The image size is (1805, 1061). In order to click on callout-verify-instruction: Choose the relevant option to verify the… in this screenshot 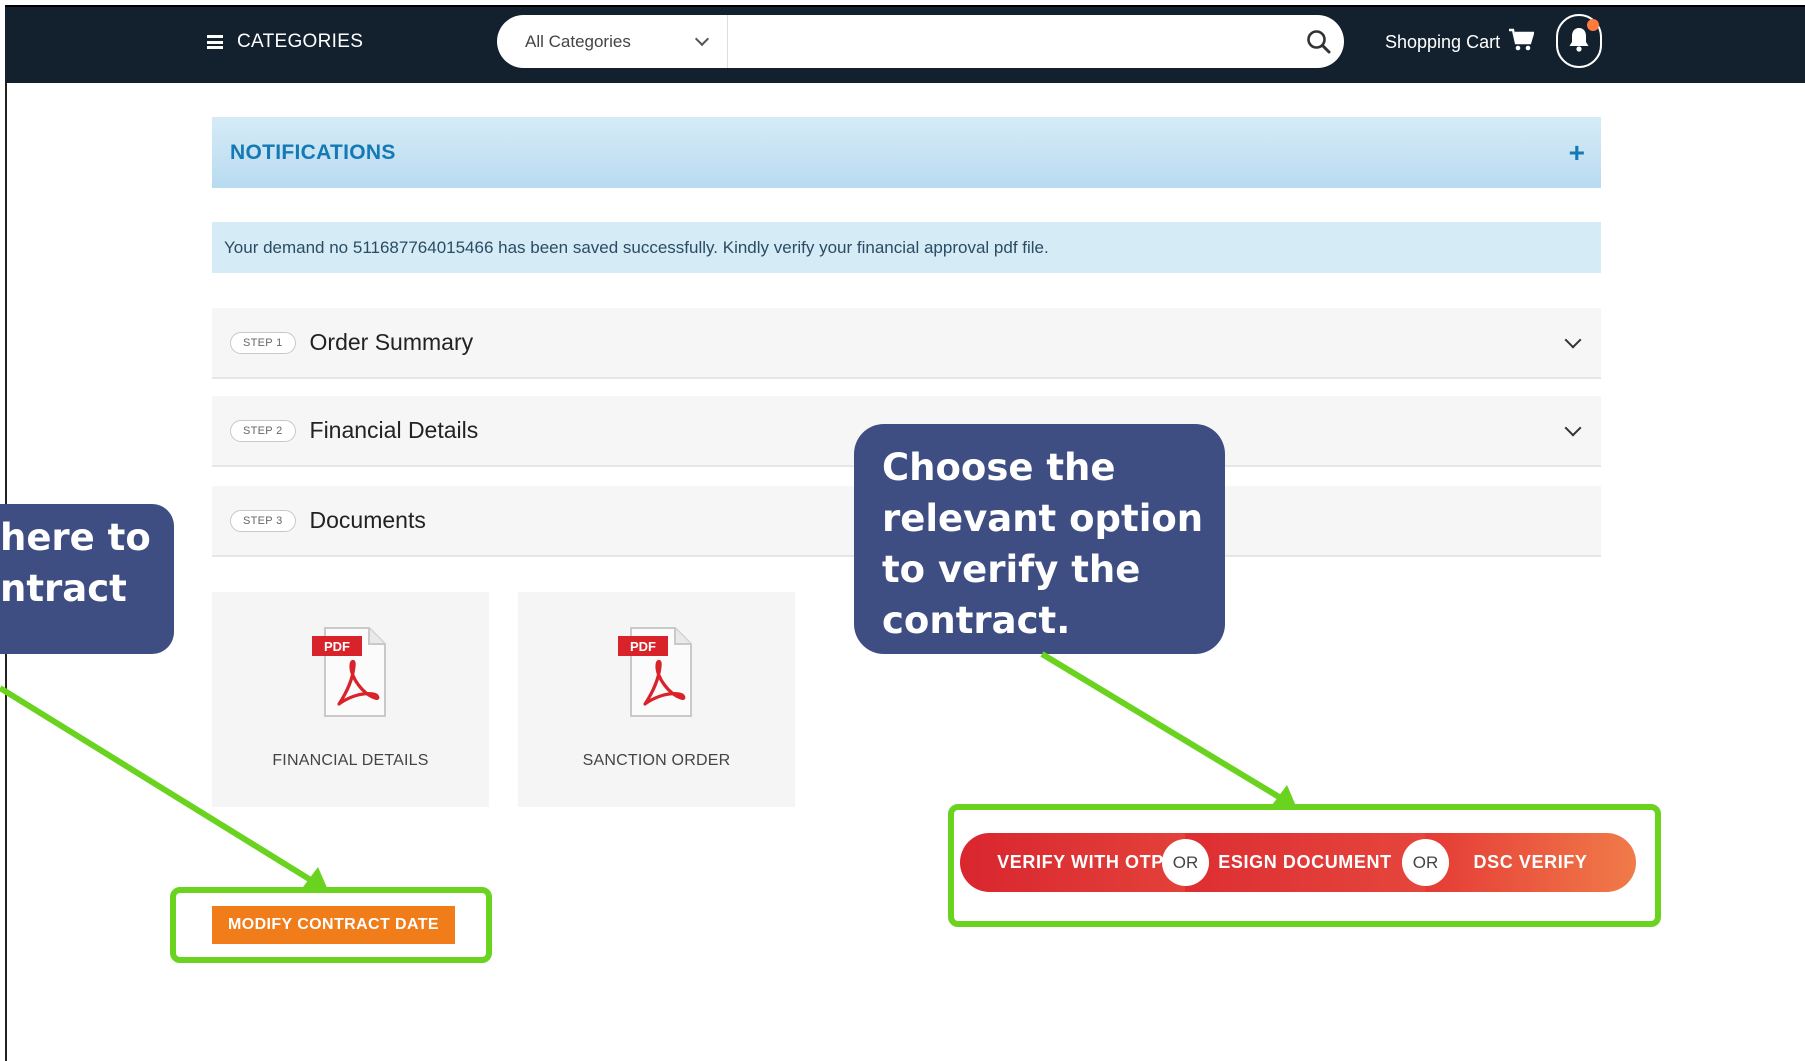, I will do `click(1039, 539)`.